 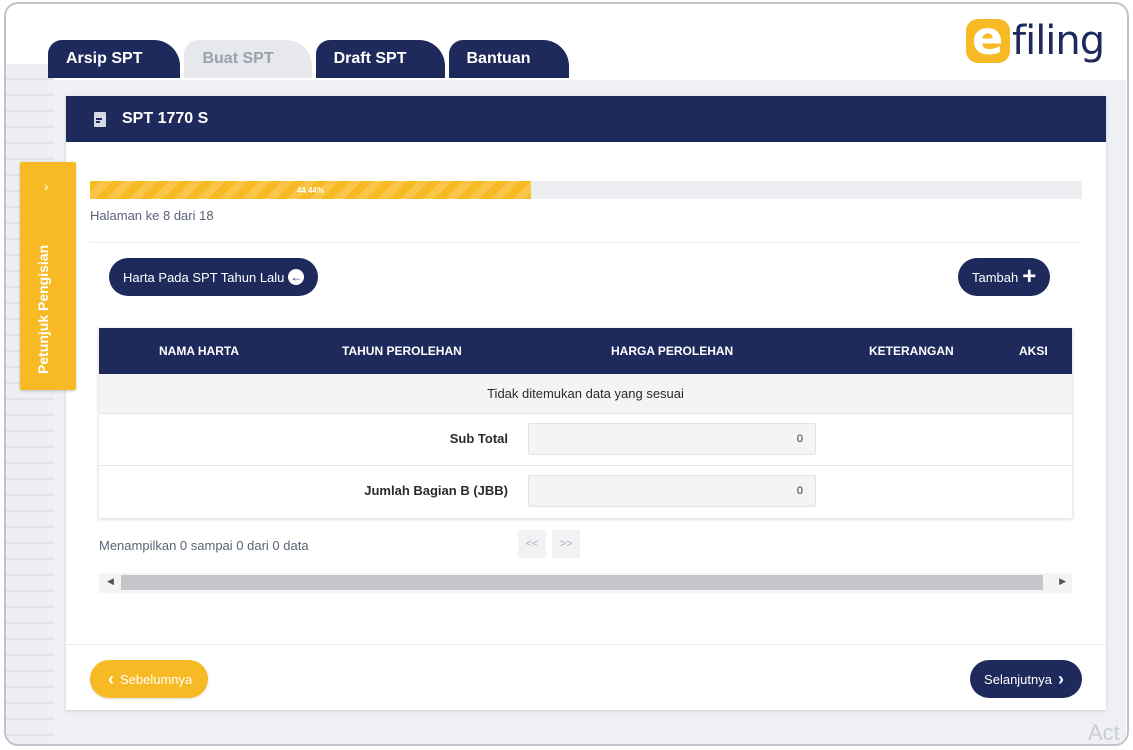 I want to click on previous-year-assets-label: Harta Pada SPT Tahun Lalu, so click(x=204, y=277).